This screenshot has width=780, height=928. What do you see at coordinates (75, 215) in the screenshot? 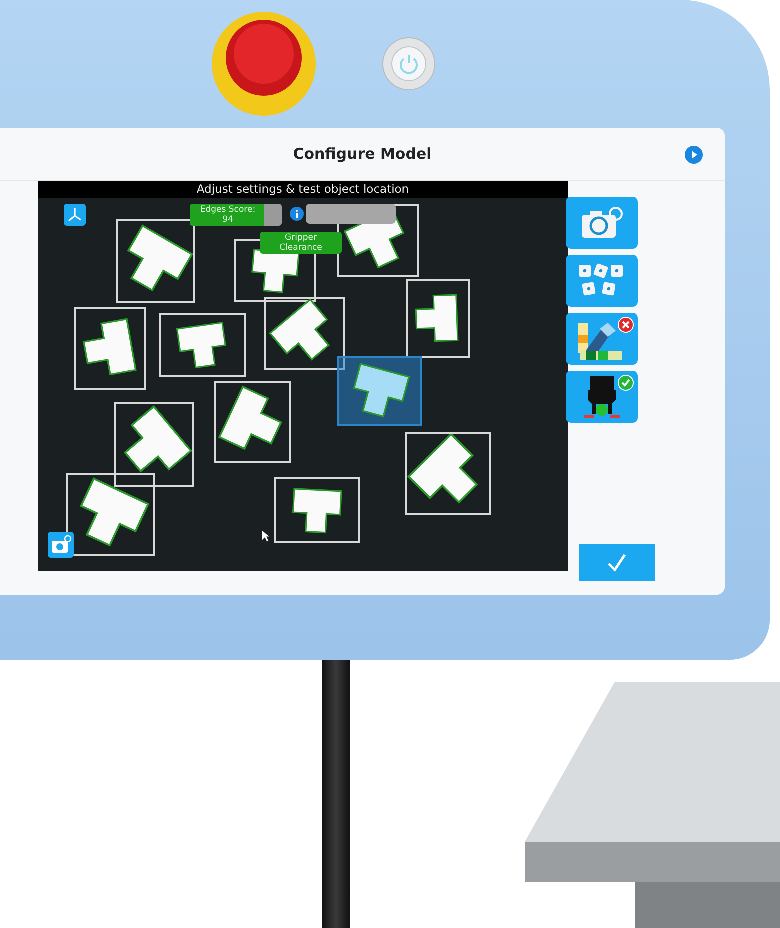
I see `axes-icon` at bounding box center [75, 215].